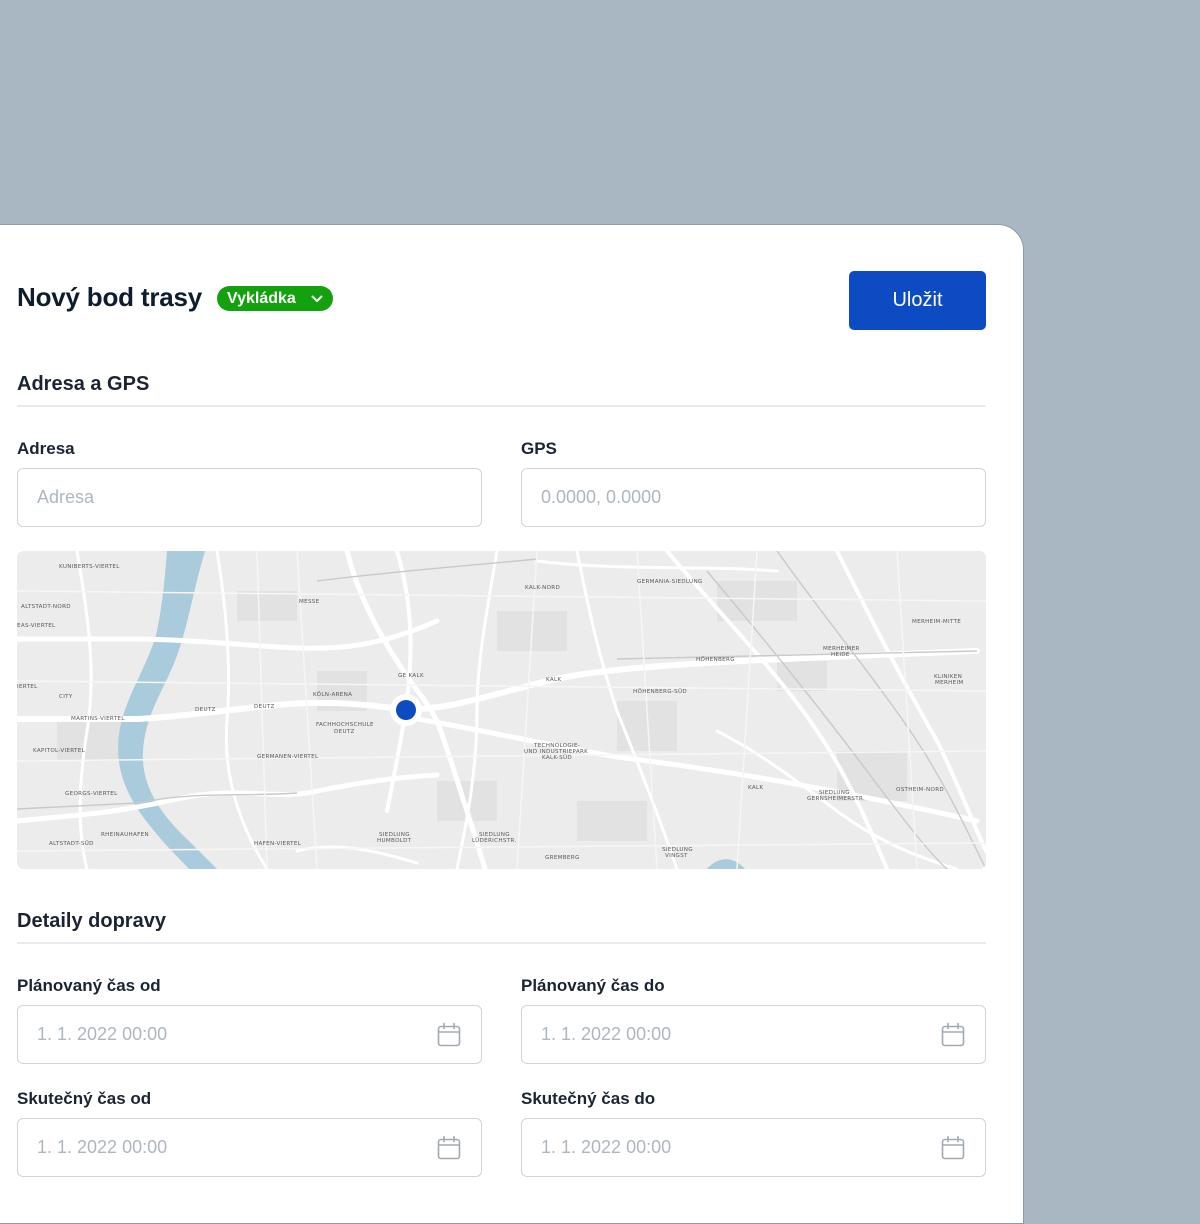 This screenshot has width=1200, height=1224. I want to click on actual-to-field, so click(753, 1147).